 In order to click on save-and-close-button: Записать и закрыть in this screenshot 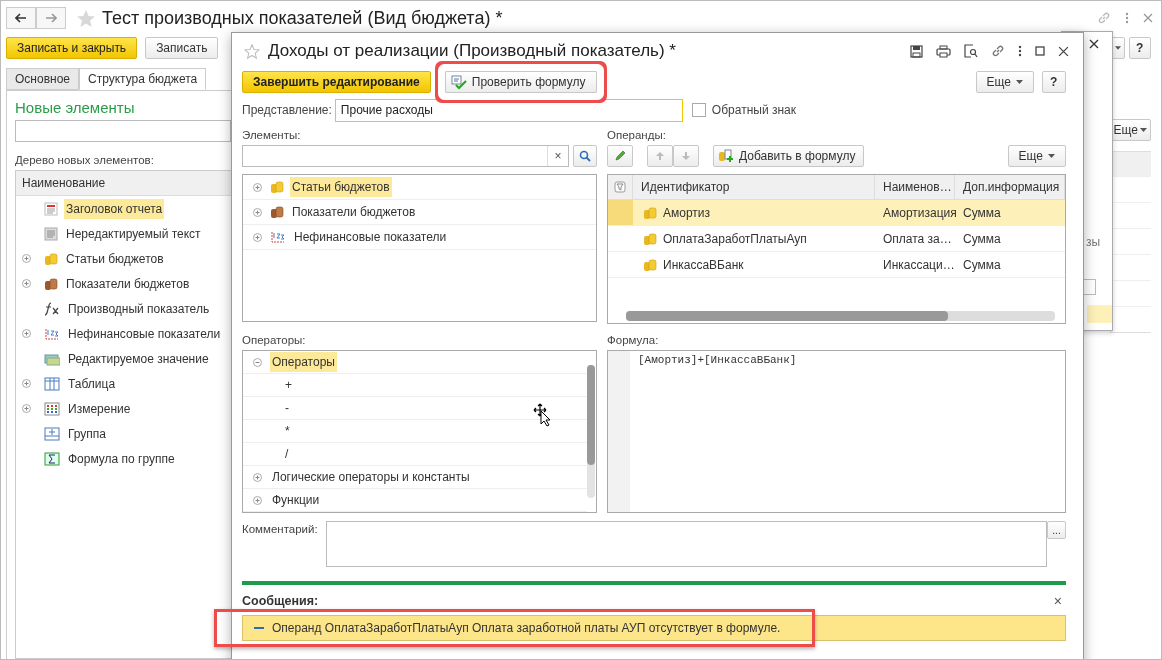, I will do `click(72, 48)`.